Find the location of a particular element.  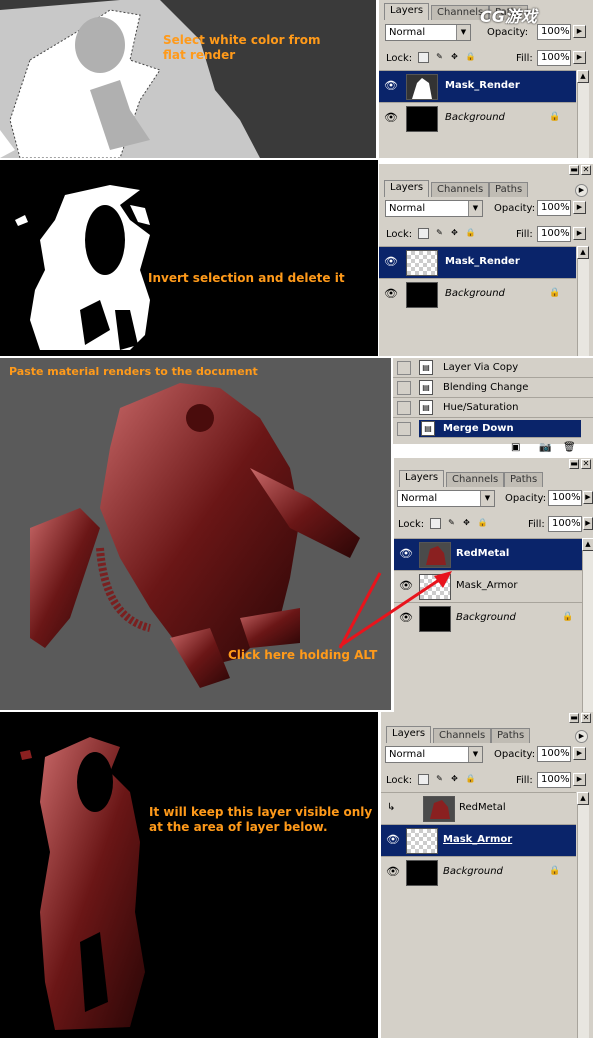

new-snapshot-icon: ▣ is located at coordinates (515, 447).